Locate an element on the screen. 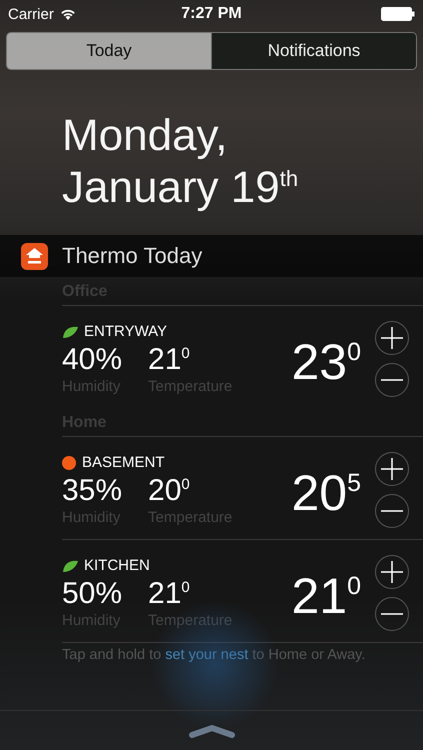 This screenshot has height=750, width=423. humidity-value: 40% is located at coordinates (92, 360).